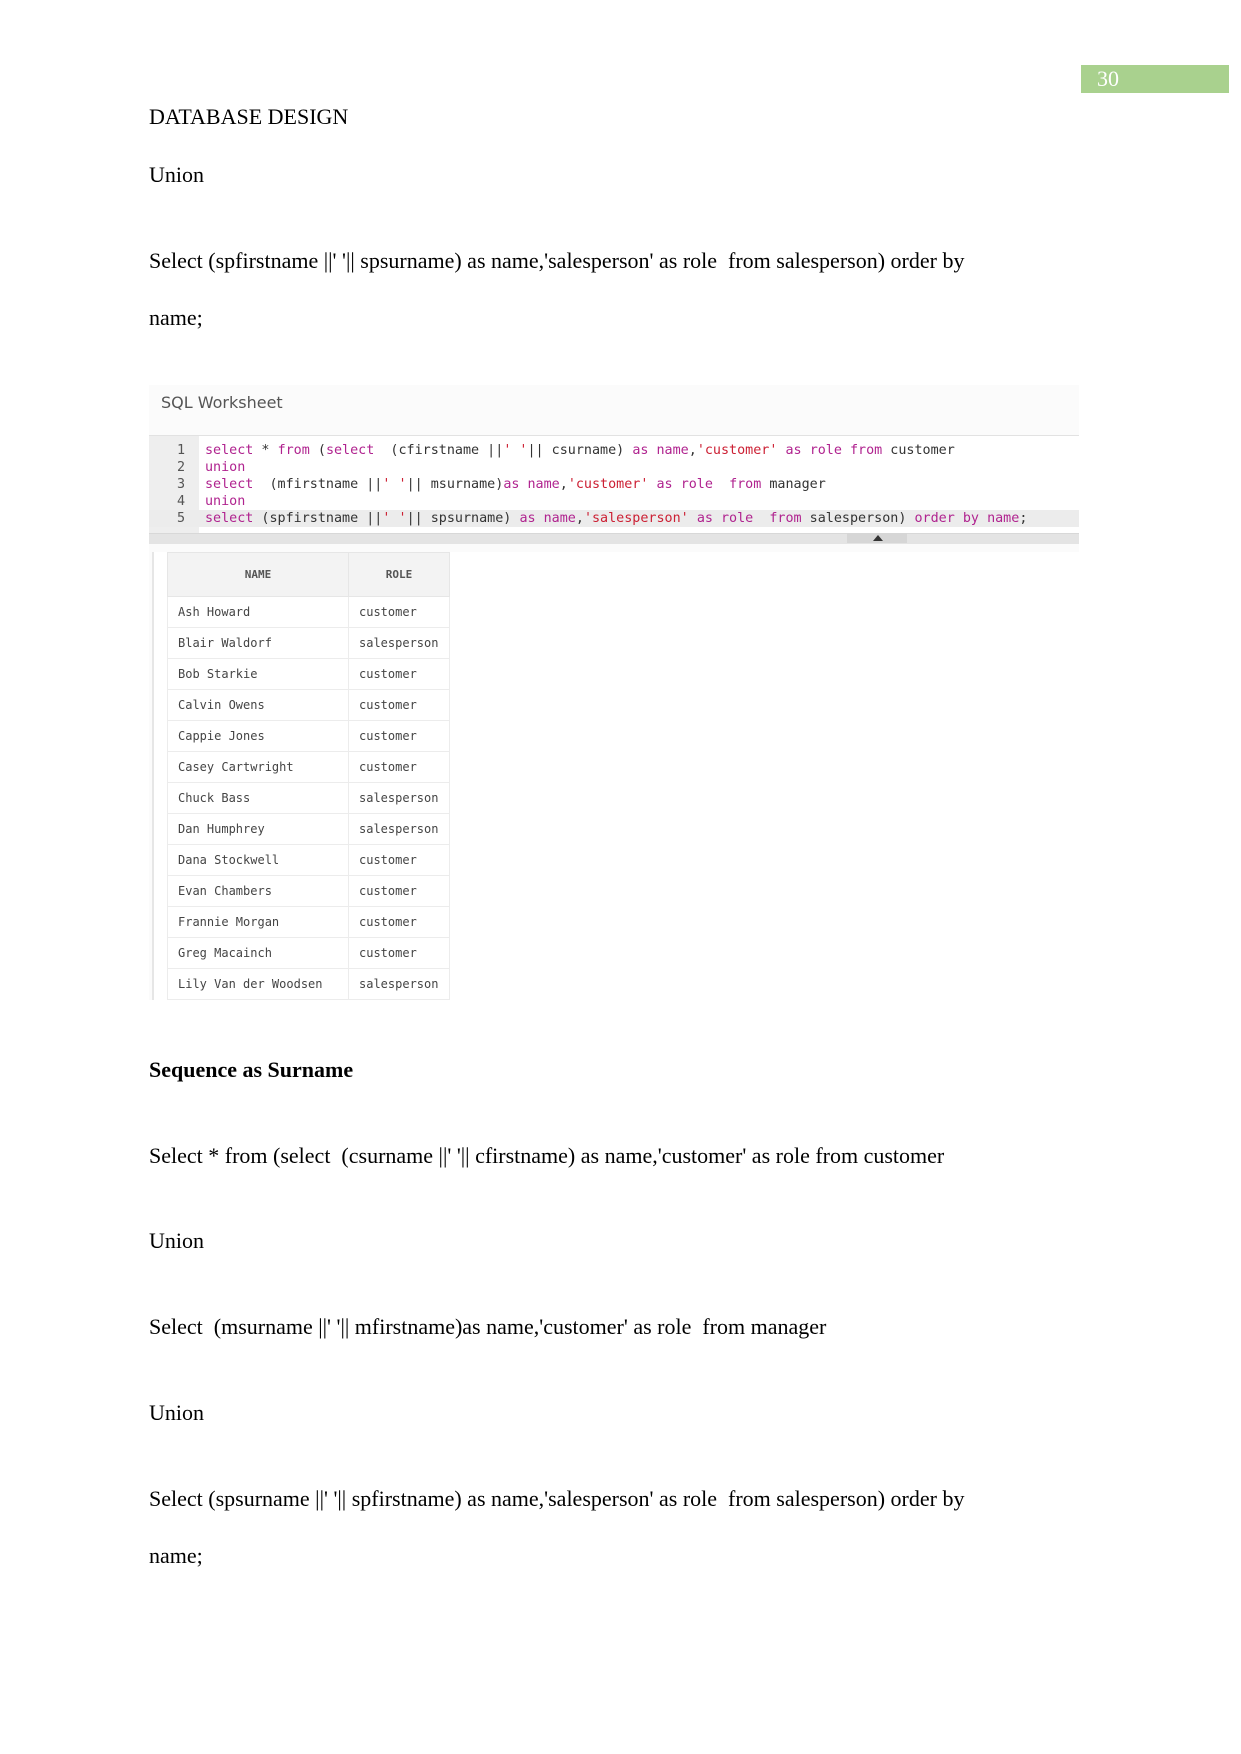 The image size is (1241, 1754). What do you see at coordinates (399, 574) in the screenshot?
I see `column-header-role: ROLE` at bounding box center [399, 574].